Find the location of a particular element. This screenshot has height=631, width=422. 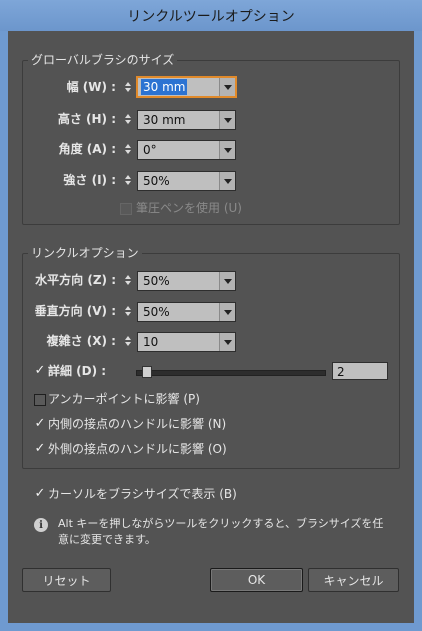

height-value: 30 mm is located at coordinates (164, 120).